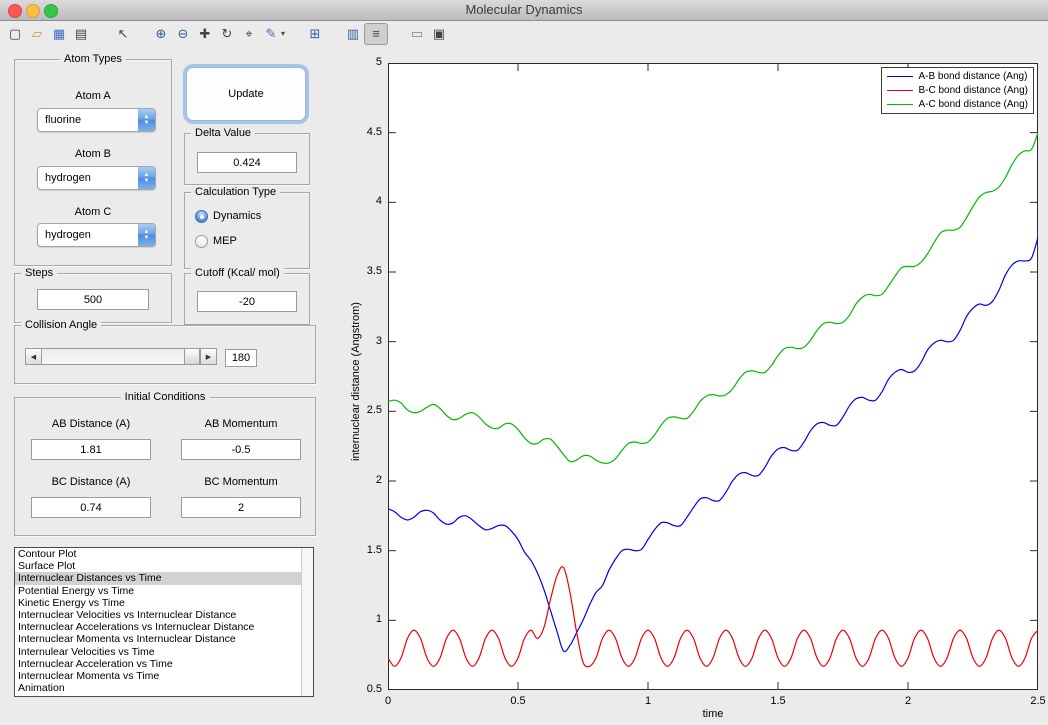 This screenshot has width=1048, height=725. I want to click on x-tick-label: 2, so click(908, 701).